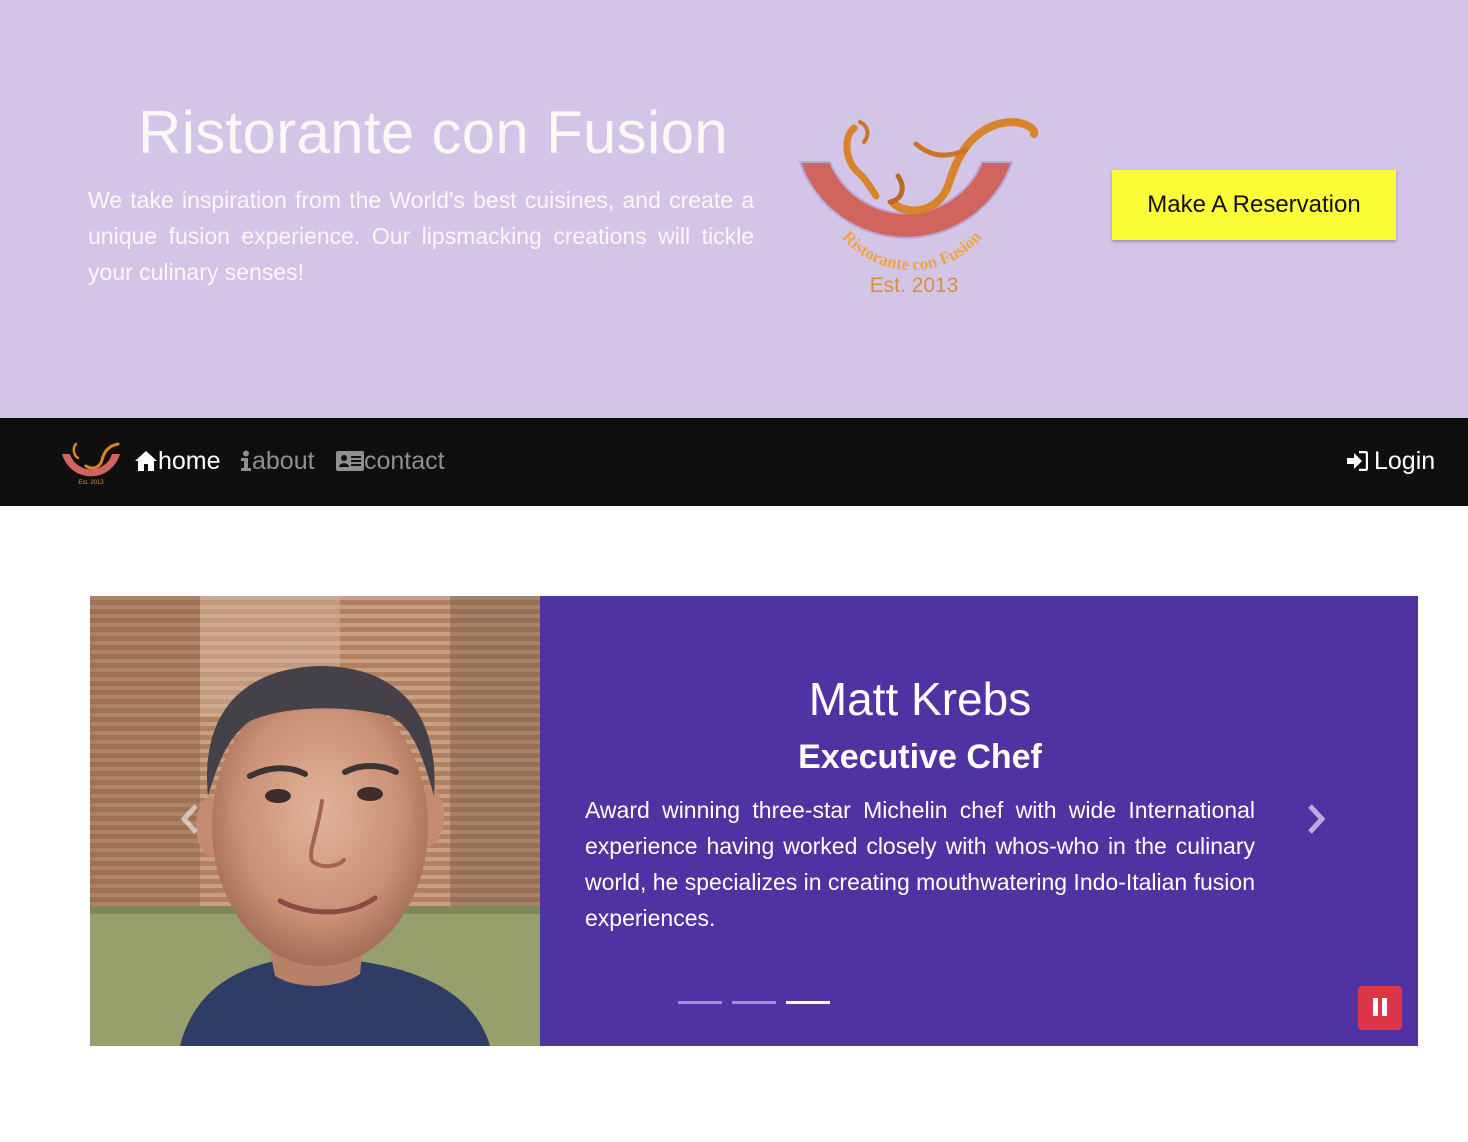 This screenshot has width=1468, height=1142. I want to click on restaurant-logo: Ristorante con Fusion Est. 2013, so click(920, 208).